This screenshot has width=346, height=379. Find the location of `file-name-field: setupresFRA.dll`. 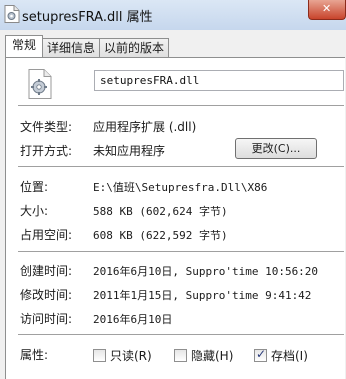

file-name-field: setupresFRA.dll is located at coordinates (219, 80).